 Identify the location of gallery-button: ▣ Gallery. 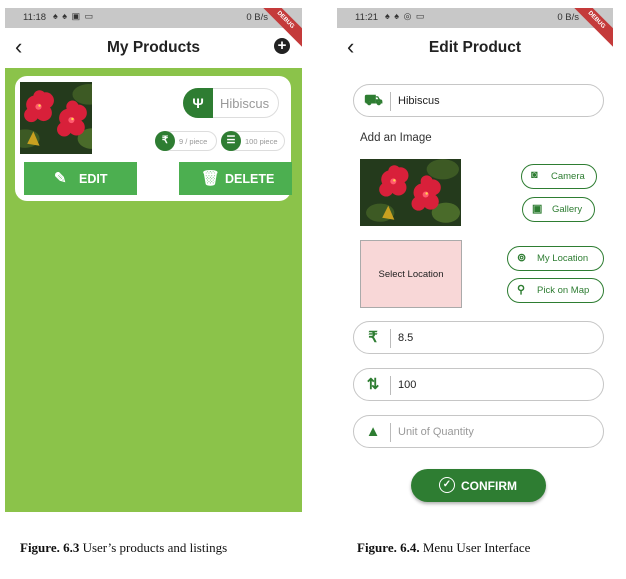
(558, 209).